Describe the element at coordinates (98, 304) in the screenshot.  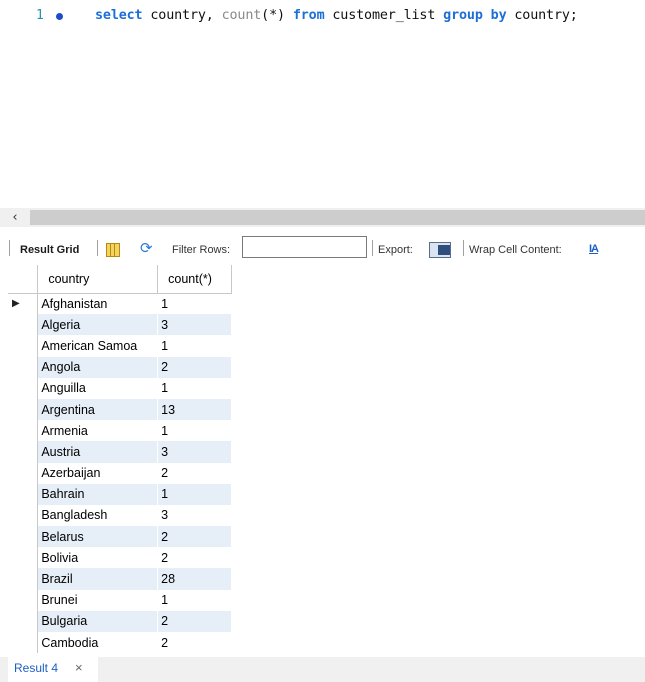
I see `cell-country: Afghanistan` at that location.